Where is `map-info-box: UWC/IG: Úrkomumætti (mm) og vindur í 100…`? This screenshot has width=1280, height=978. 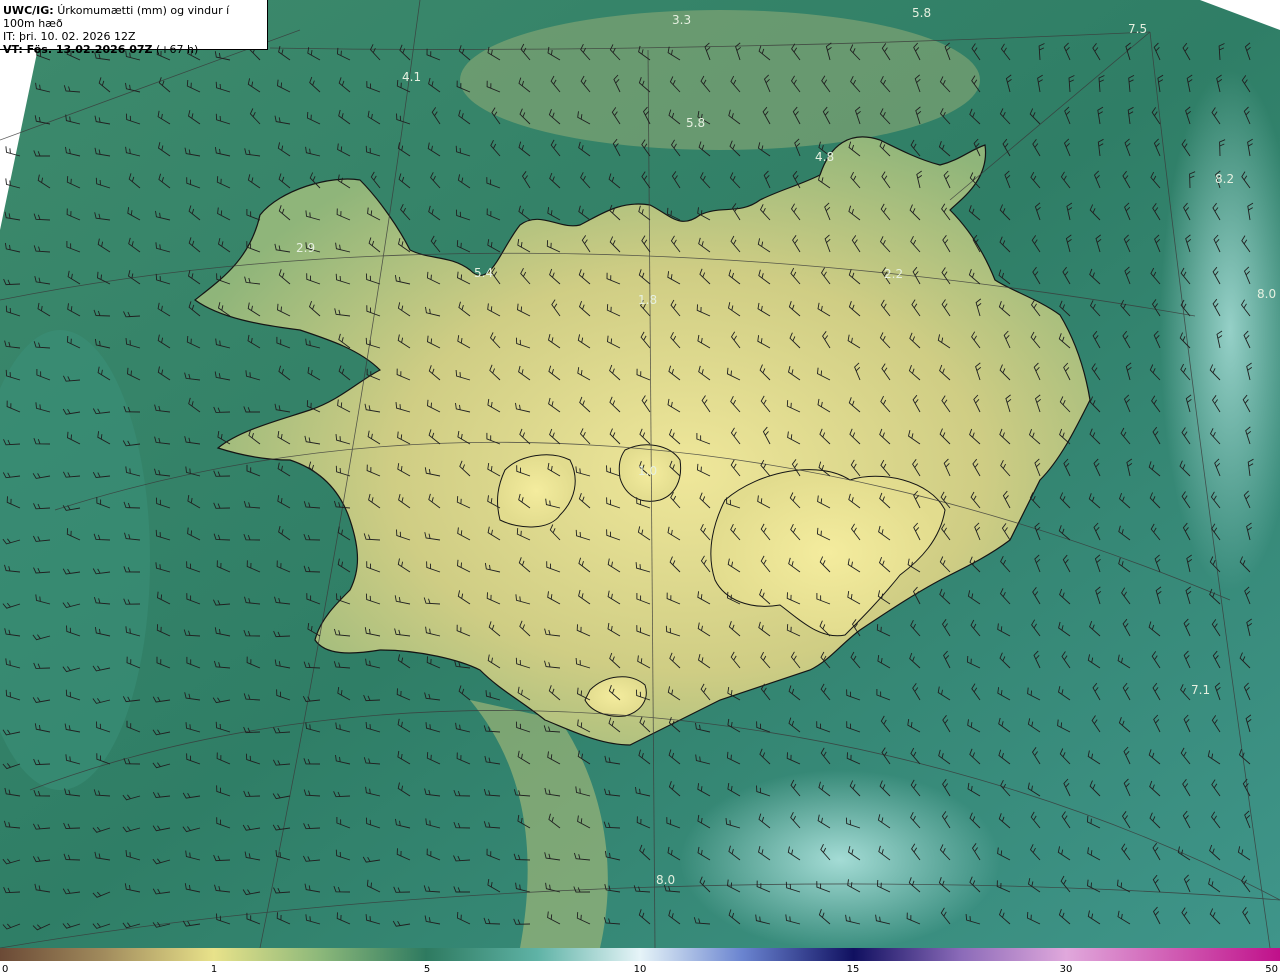 map-info-box: UWC/IG: Úrkomumætti (mm) og vindur í 100… is located at coordinates (134, 28).